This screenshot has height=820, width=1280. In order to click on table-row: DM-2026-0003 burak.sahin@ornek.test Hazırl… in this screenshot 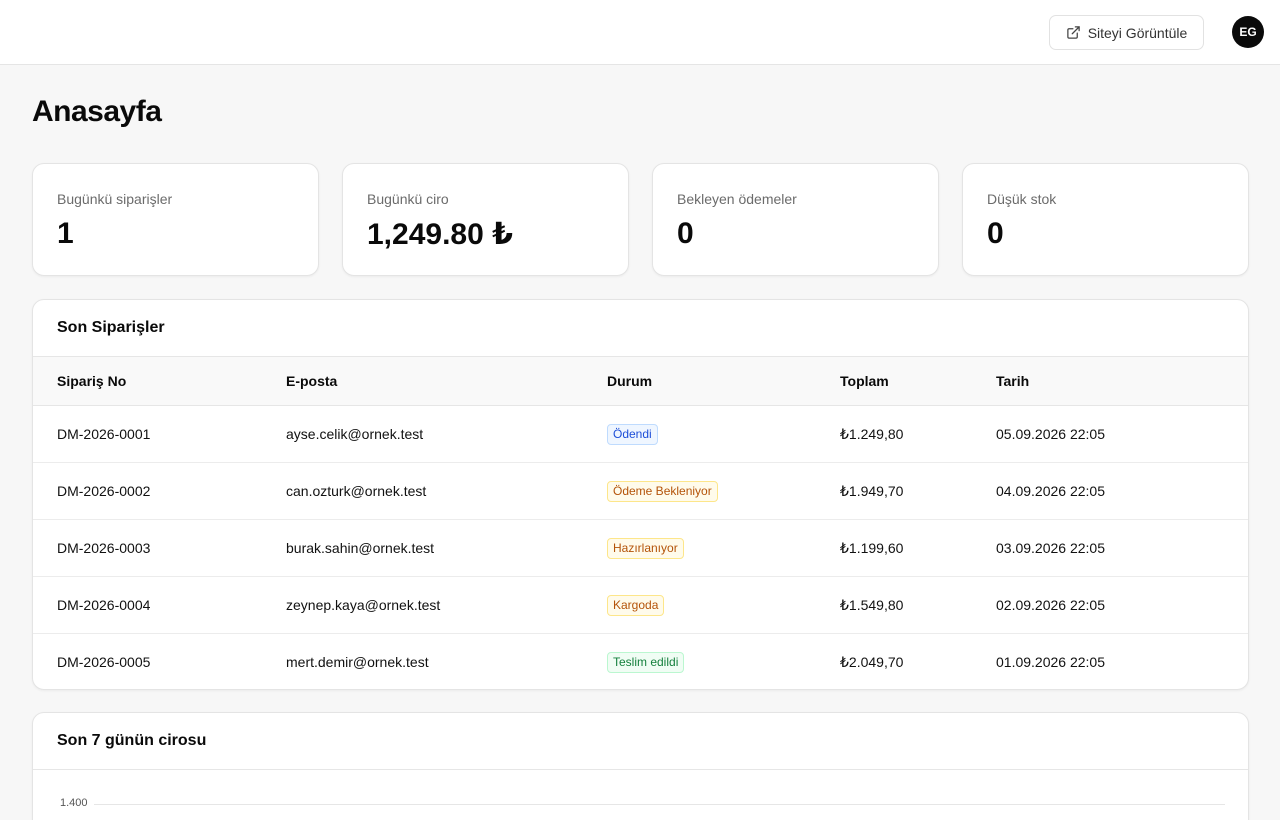, I will do `click(640, 548)`.